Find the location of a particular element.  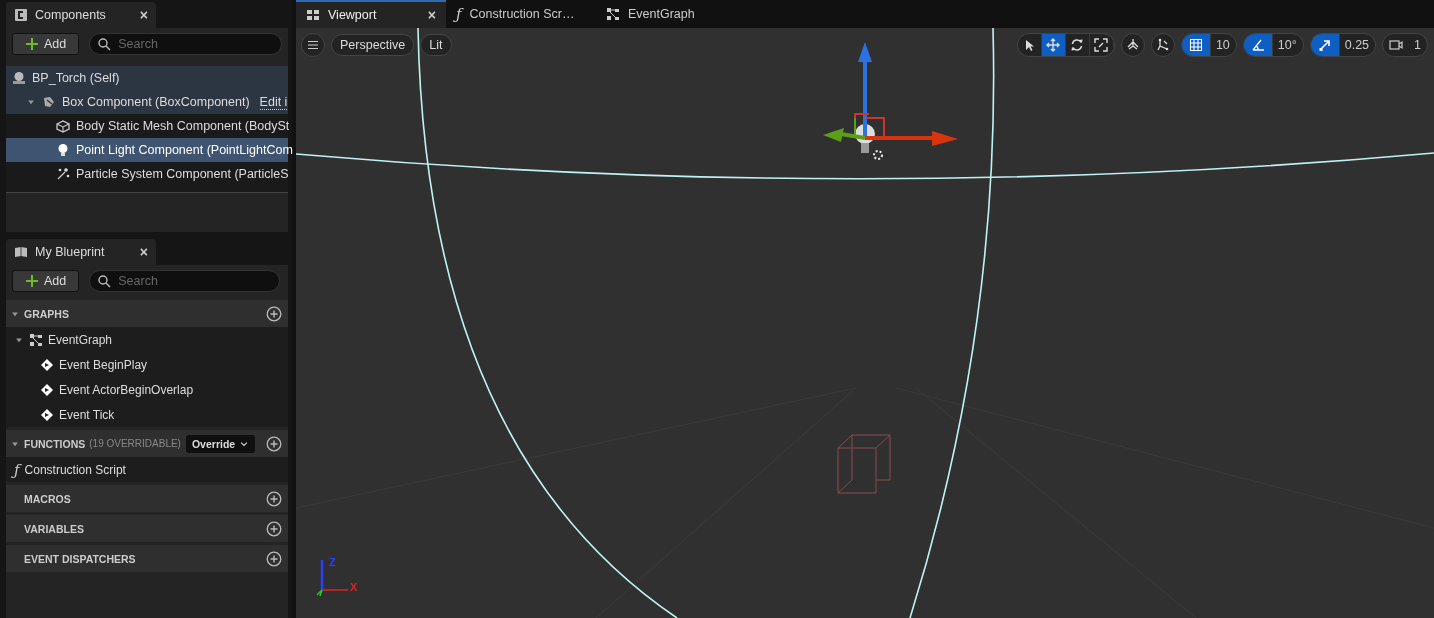

view-mode-button: Perspective is located at coordinates (373, 45).